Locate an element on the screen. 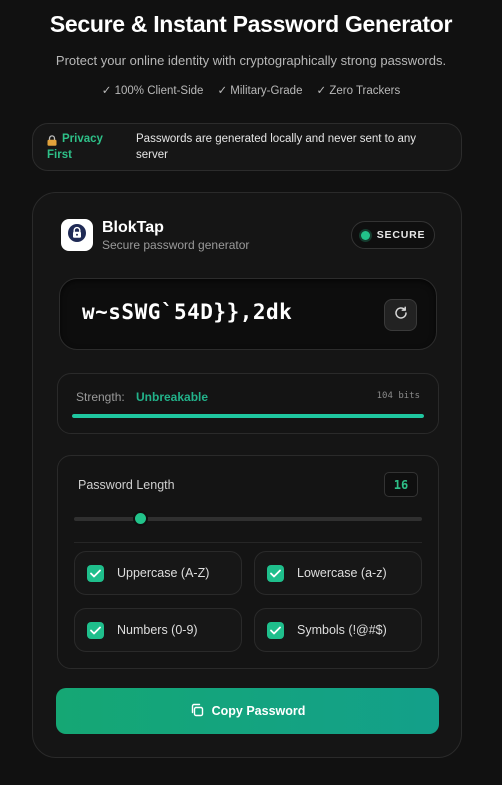  privacy-tag: Privacy First is located at coordinates (91, 147).